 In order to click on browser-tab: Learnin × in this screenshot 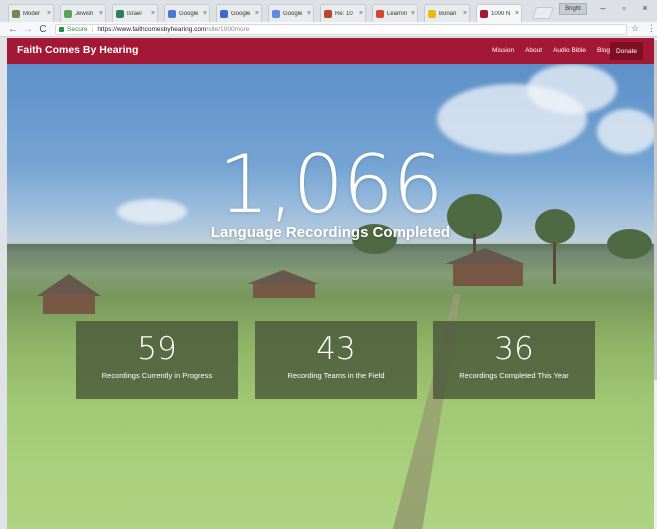, I will do `click(395, 13)`.